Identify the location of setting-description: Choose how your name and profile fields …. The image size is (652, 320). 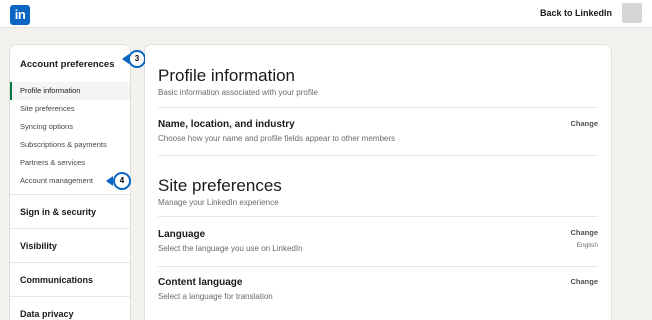
(277, 138).